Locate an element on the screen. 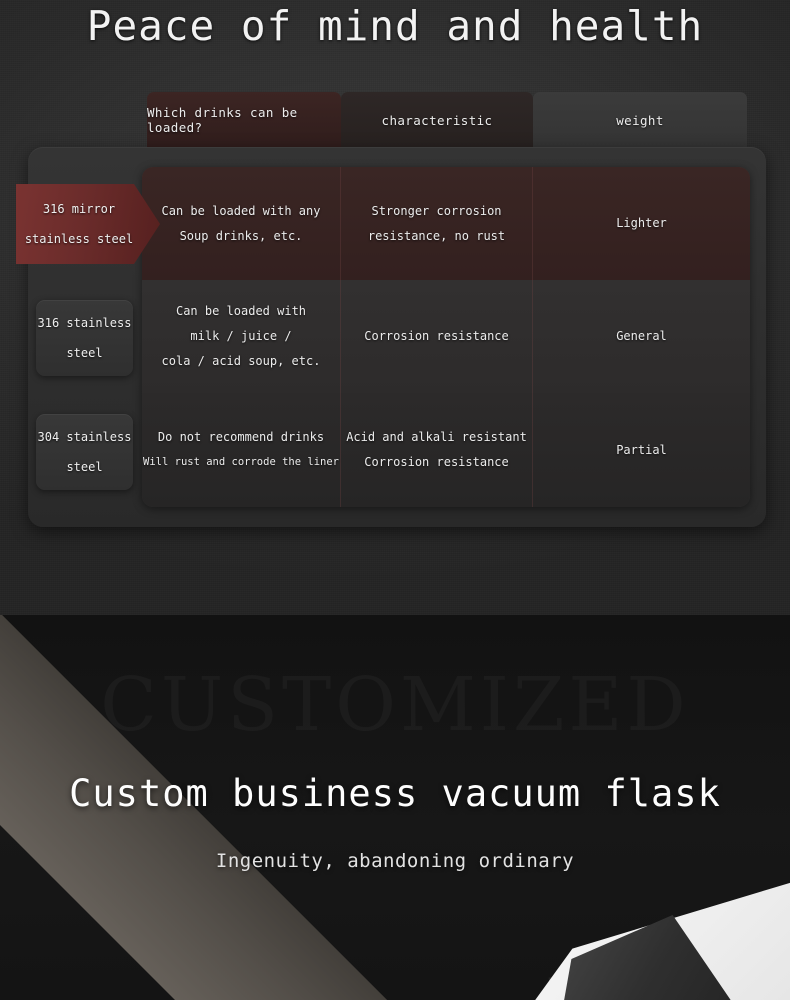  cell-characteristic: Corrosion resistance is located at coordinates (437, 336).